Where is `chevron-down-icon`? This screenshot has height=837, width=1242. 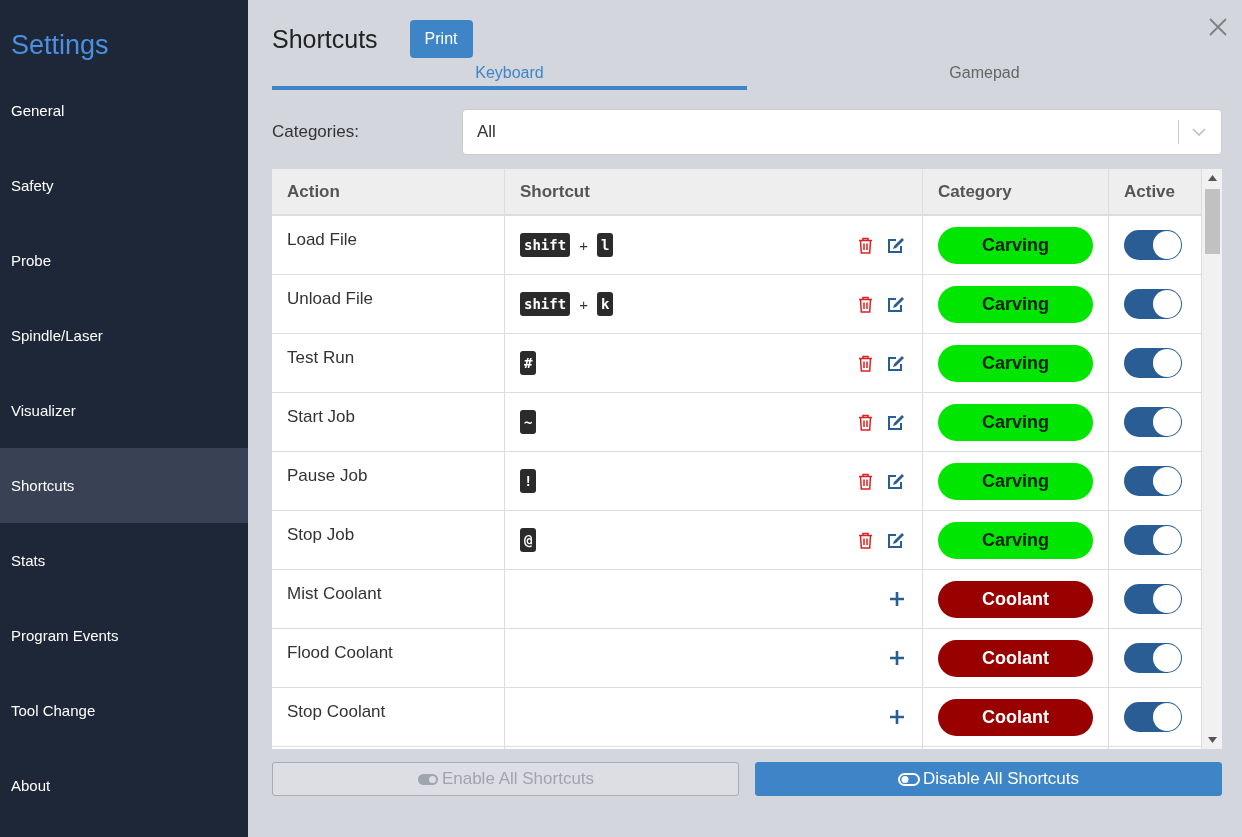 chevron-down-icon is located at coordinates (1199, 132).